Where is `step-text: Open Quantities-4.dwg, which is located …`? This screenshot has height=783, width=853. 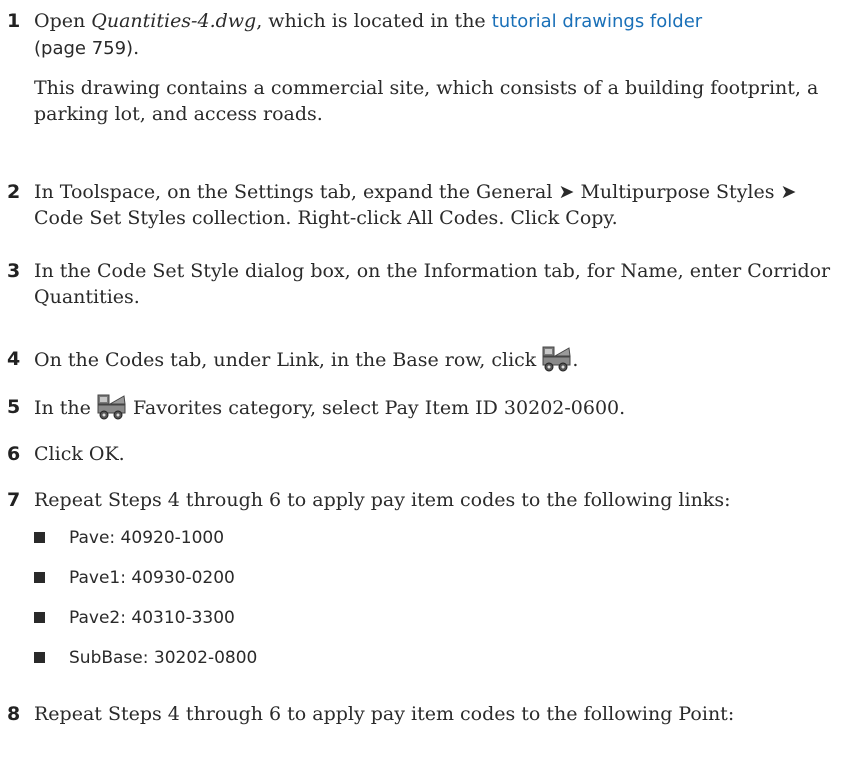 step-text: Open Quantities-4.dwg, which is located … is located at coordinates (436, 35).